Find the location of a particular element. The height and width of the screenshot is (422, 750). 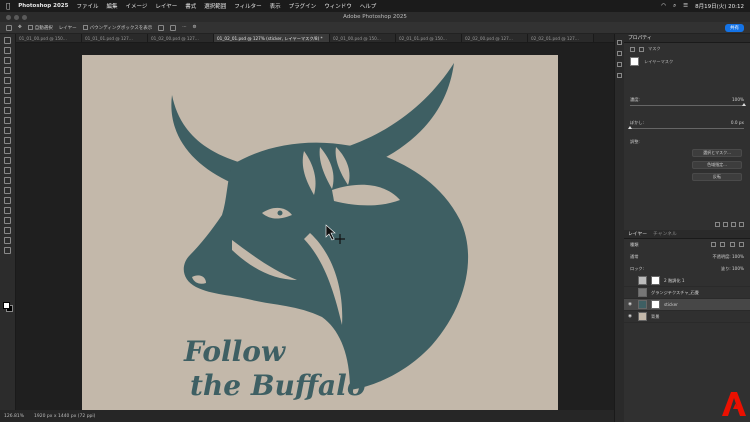

filter-type-icon is located at coordinates (732, 244).